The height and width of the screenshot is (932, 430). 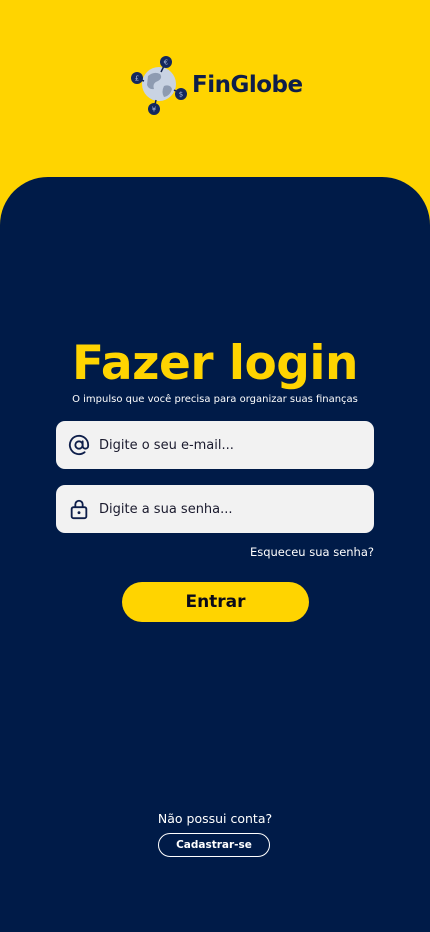 I want to click on brand-logo: € £ $ ¥ FinGlobe, so click(x=218, y=85).